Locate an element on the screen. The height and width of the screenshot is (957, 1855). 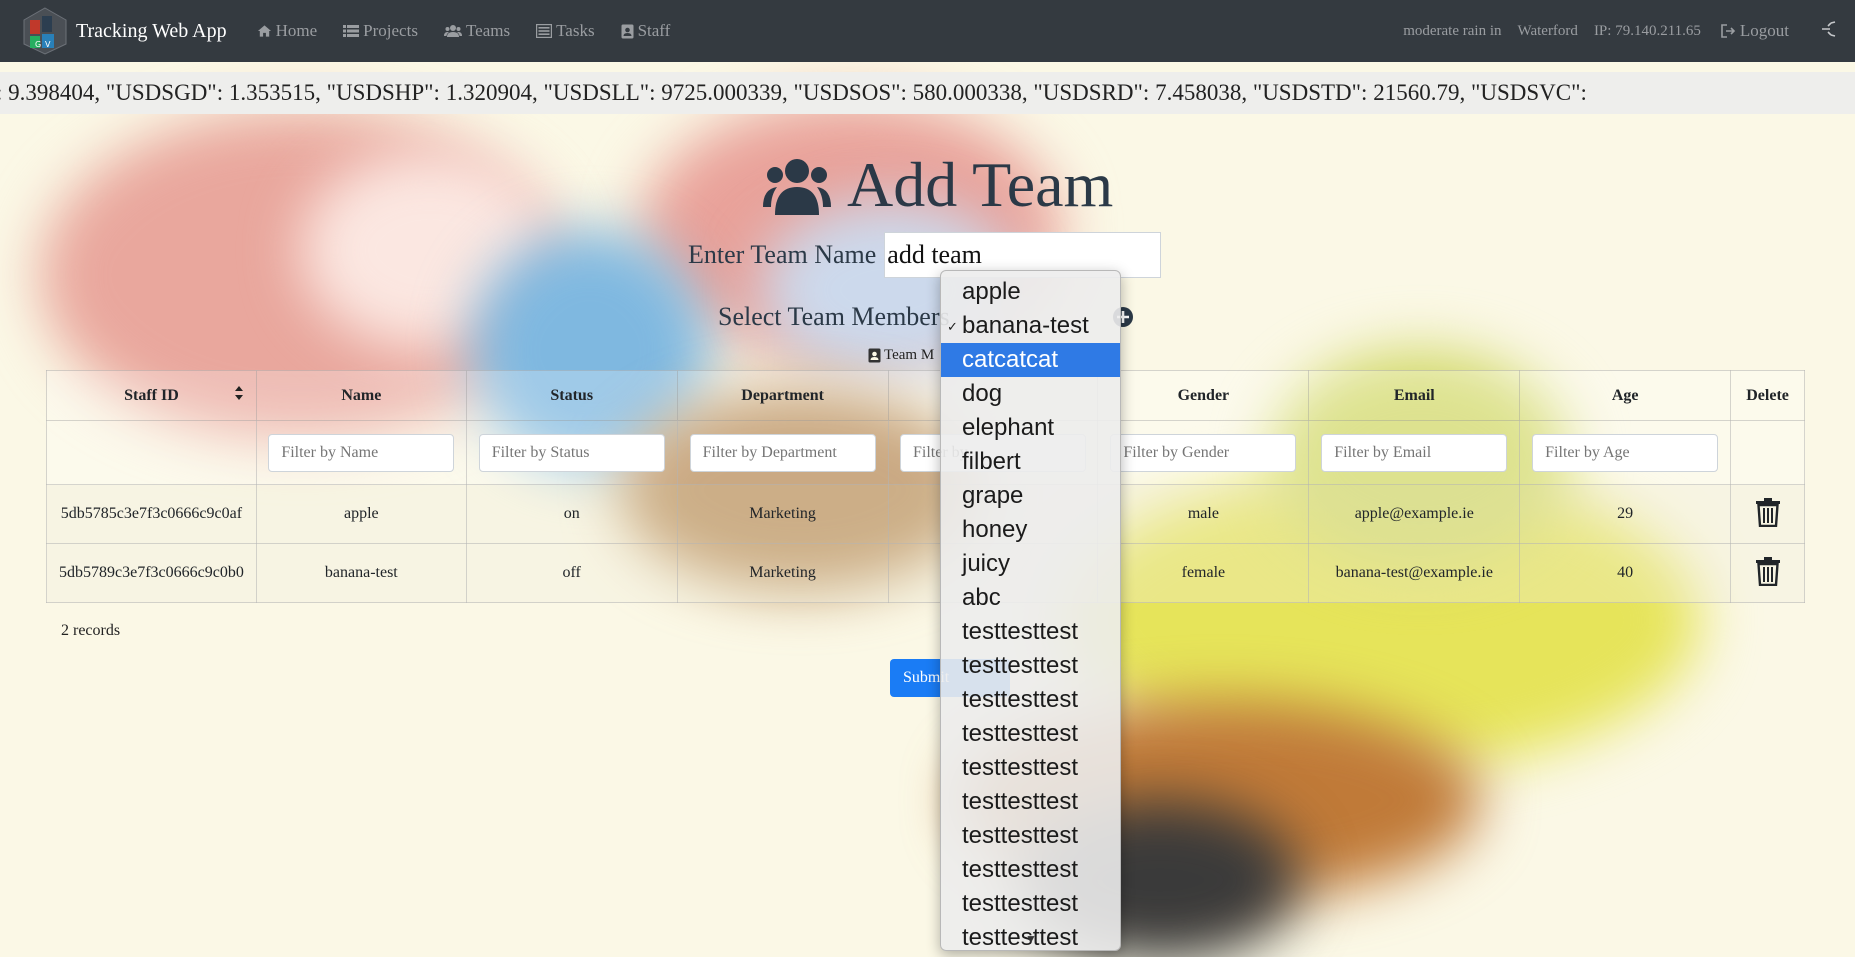
cell-email: banana-test@example.ie is located at coordinates (1414, 573).